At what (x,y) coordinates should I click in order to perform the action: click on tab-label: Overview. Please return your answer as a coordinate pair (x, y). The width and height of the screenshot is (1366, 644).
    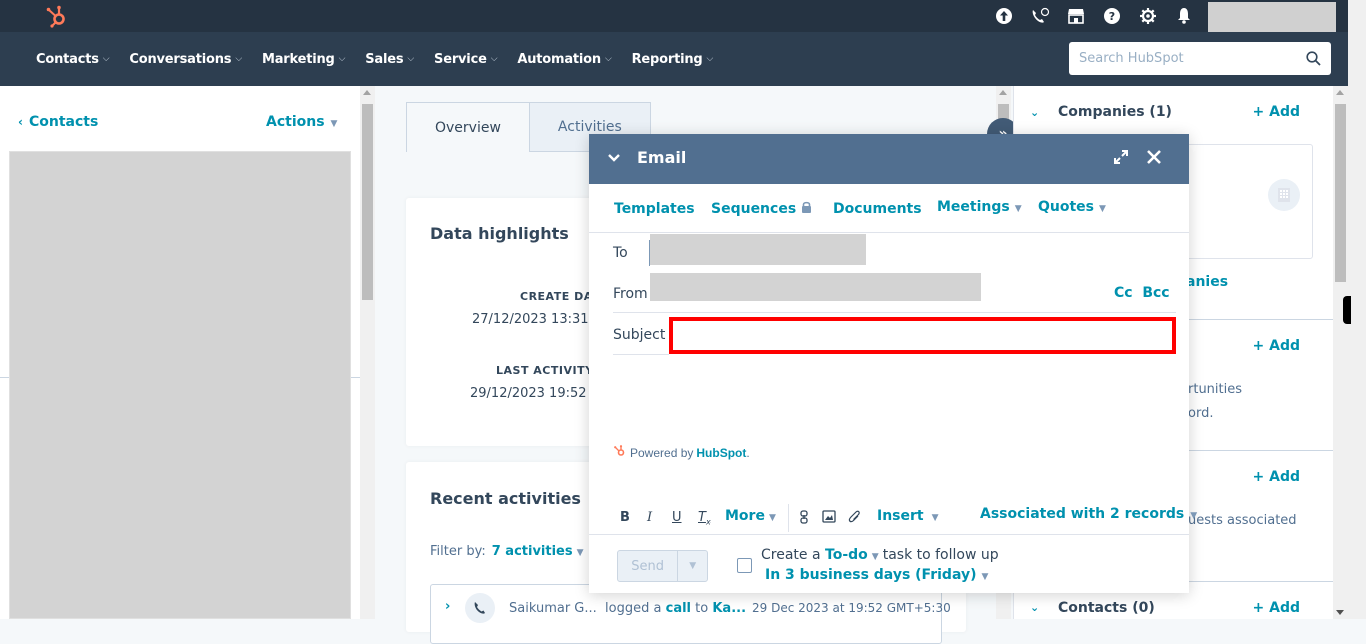
    Looking at the image, I should click on (468, 127).